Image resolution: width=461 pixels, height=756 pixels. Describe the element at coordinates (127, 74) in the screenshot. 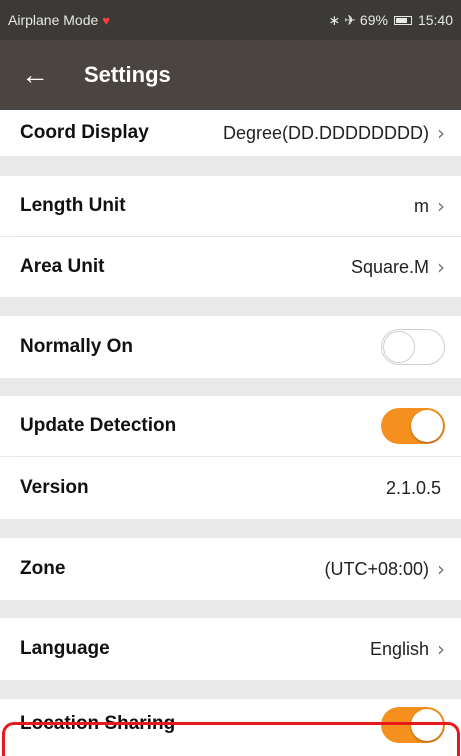

I see `page-title: Settings` at that location.